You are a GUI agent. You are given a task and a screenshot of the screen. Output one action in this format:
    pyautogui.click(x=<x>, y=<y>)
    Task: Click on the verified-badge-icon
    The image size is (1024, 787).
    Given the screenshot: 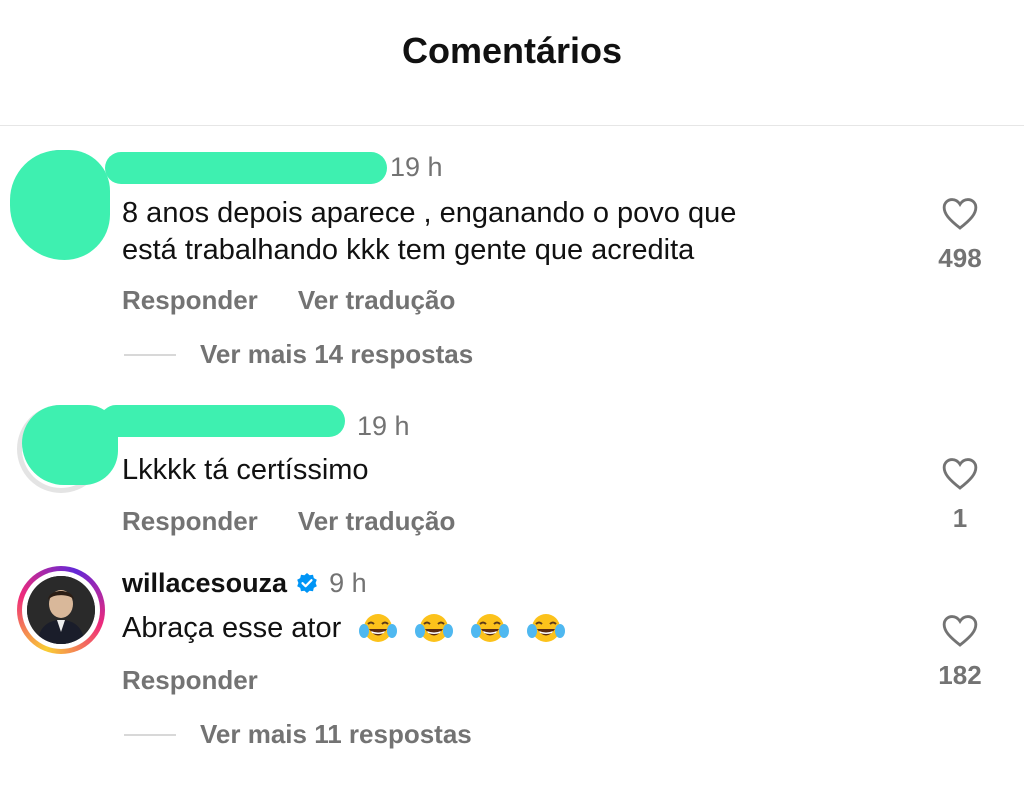 What is the action you would take?
    pyautogui.click(x=307, y=582)
    